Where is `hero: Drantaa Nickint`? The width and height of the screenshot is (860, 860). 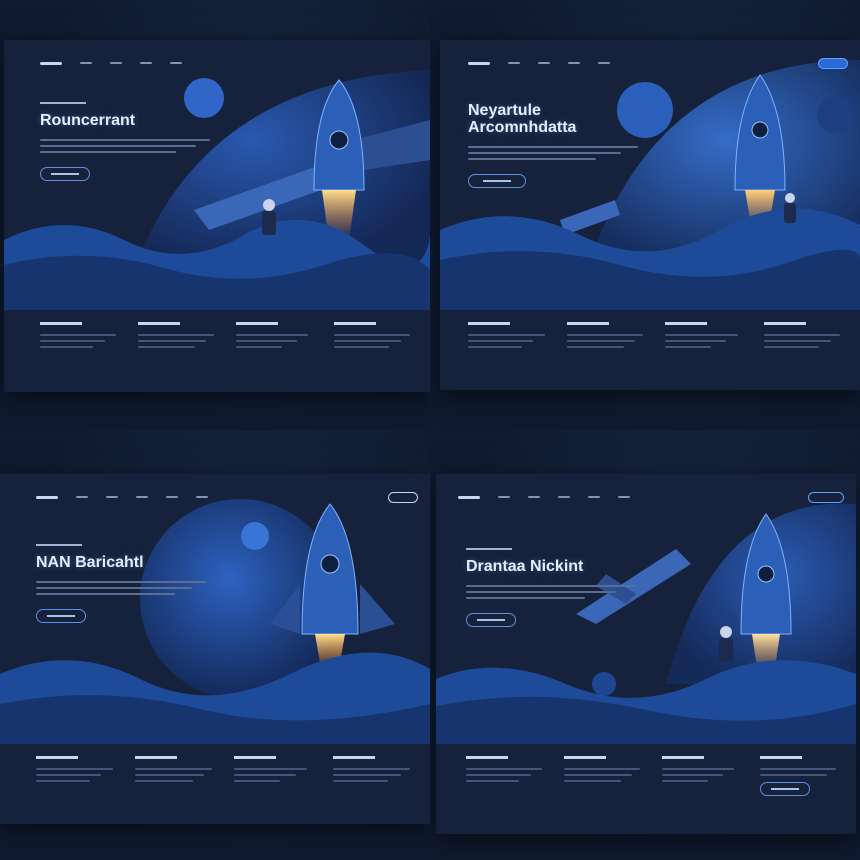
hero: Drantaa Nickint is located at coordinates (551, 587).